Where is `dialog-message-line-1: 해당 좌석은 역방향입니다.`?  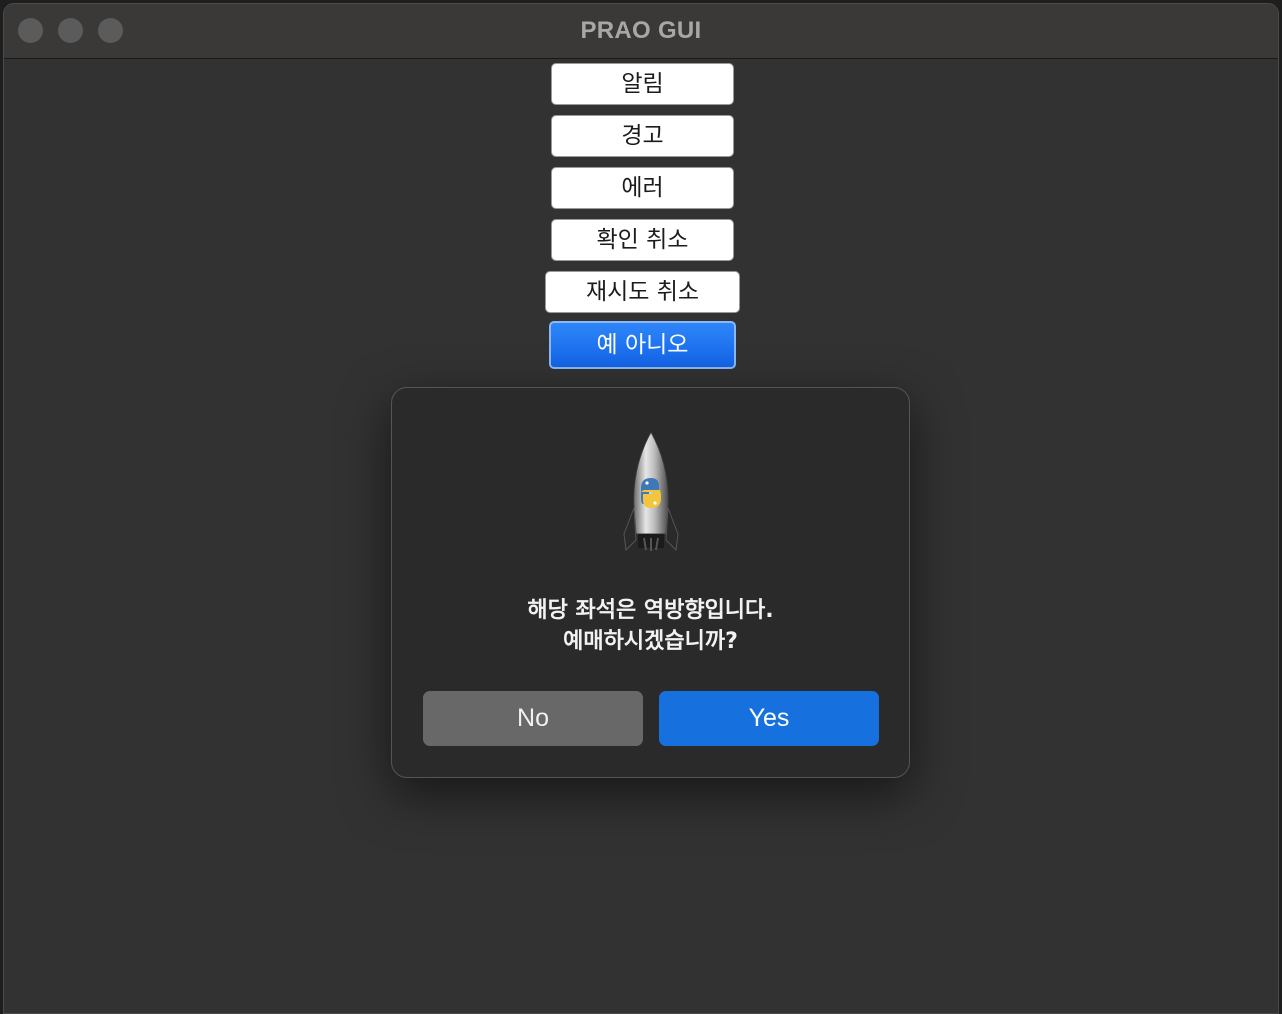 dialog-message-line-1: 해당 좌석은 역방향입니다. is located at coordinates (650, 610).